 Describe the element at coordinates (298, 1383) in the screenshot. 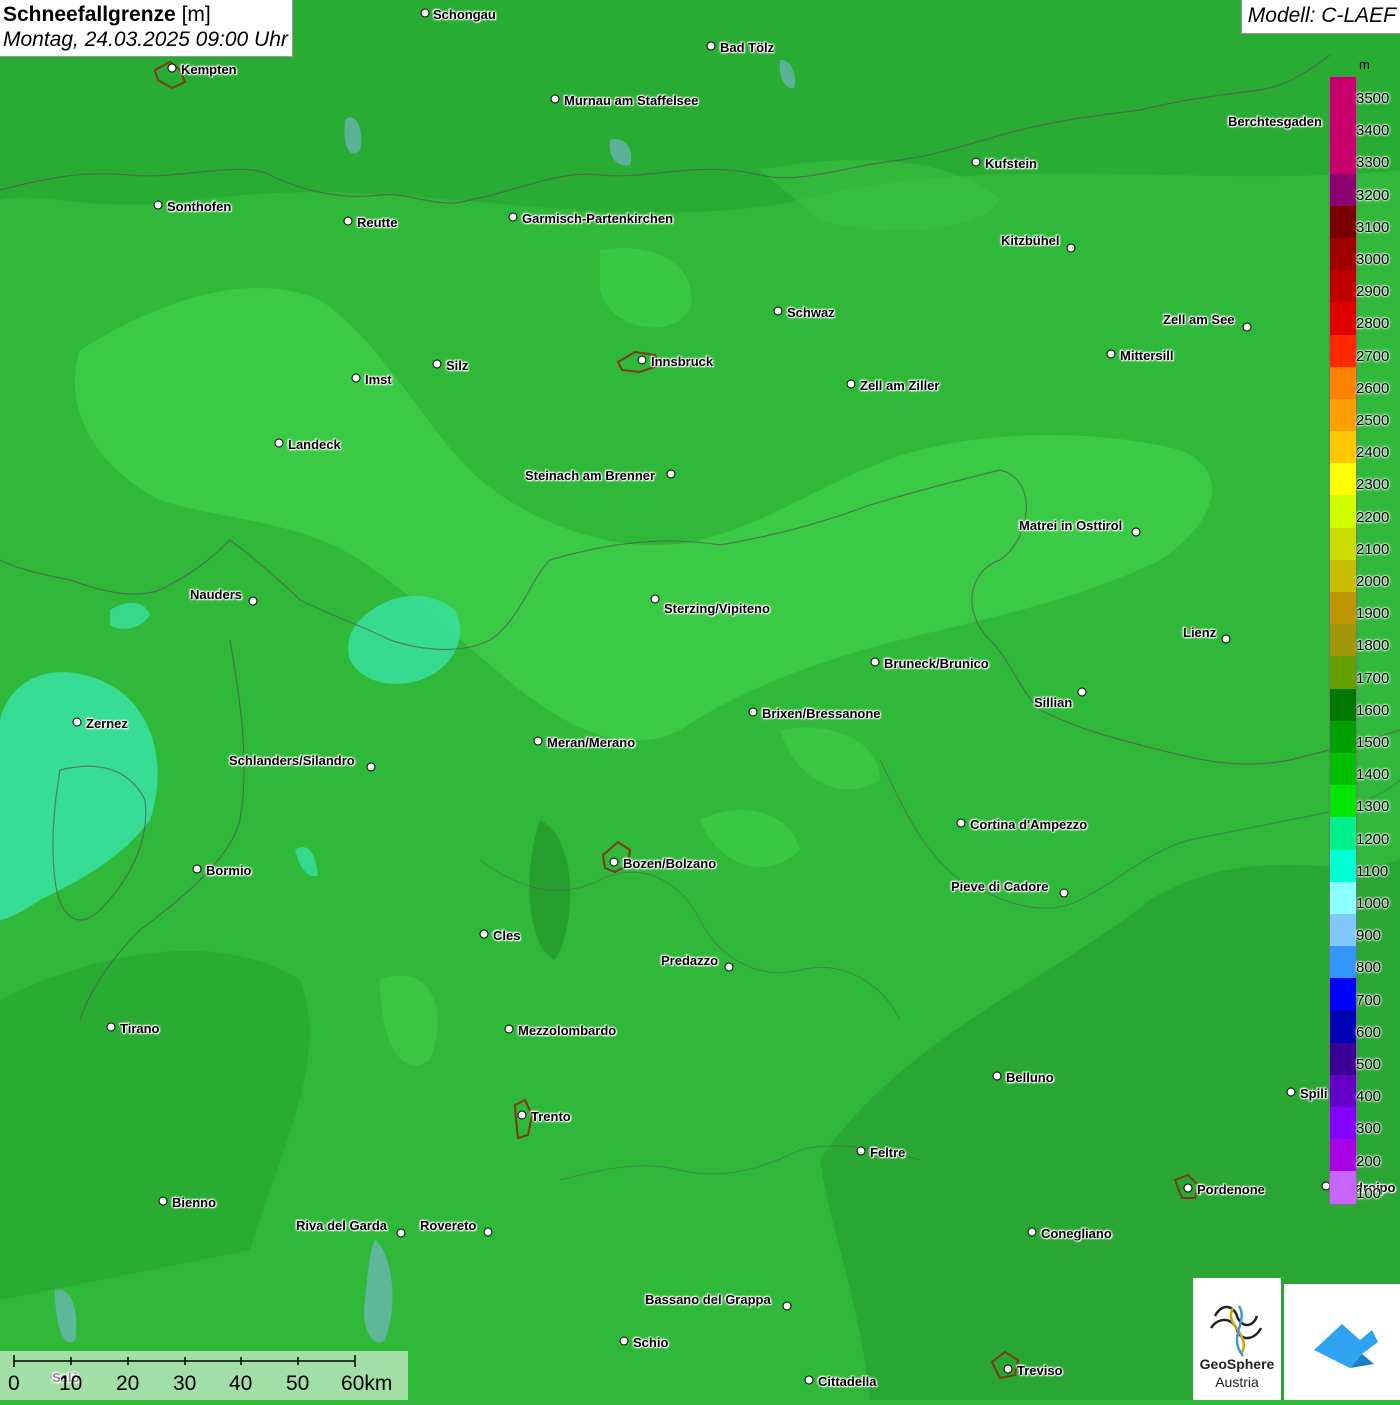

I see `scale-tick-label: 50` at that location.